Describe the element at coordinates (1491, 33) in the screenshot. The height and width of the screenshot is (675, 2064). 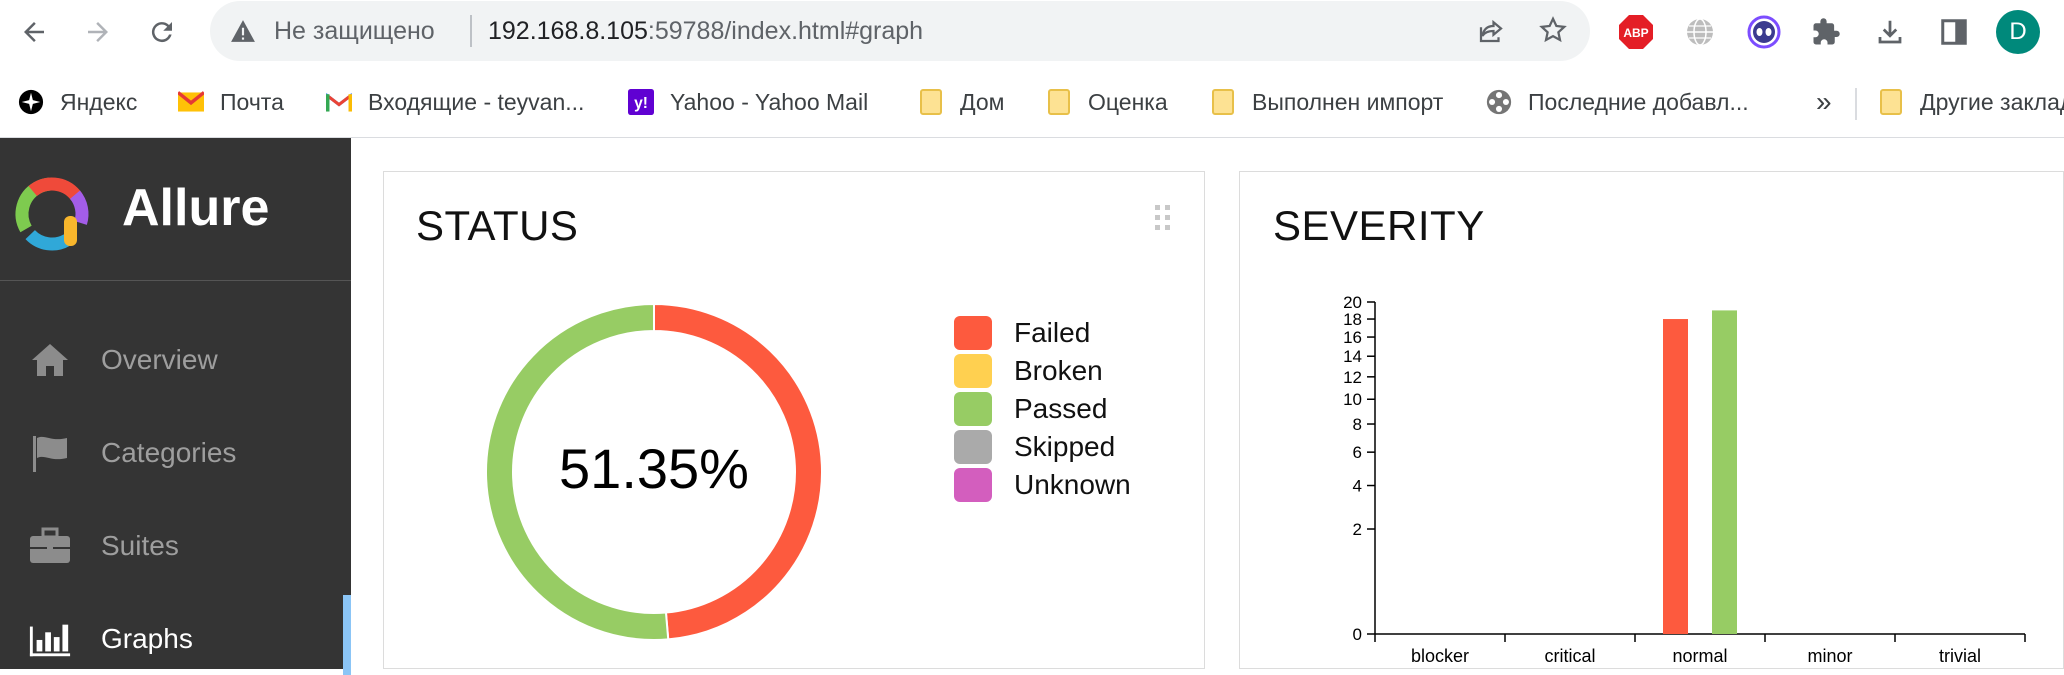
I see `share-icon` at that location.